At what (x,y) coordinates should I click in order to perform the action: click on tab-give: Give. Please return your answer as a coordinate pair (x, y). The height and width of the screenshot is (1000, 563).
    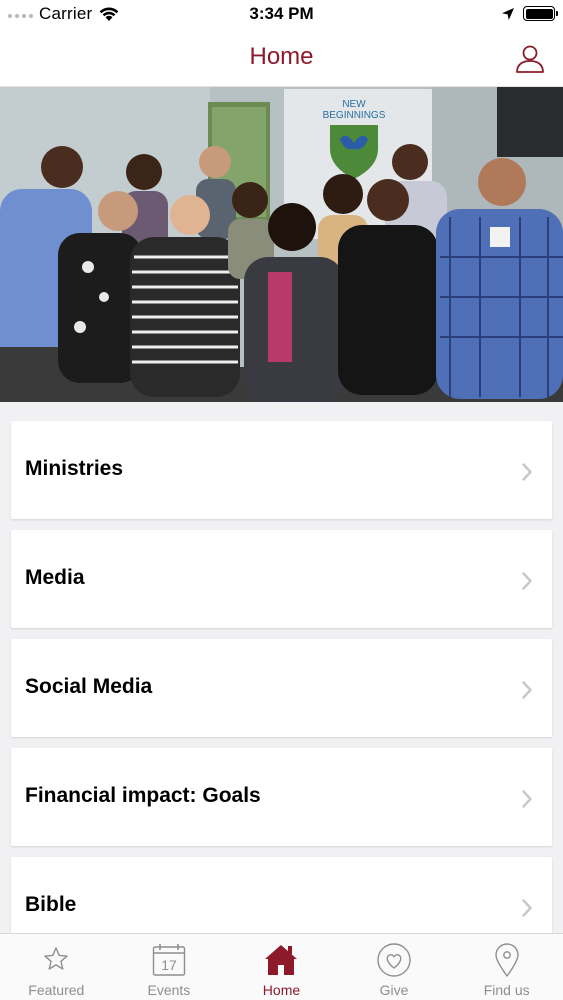
    Looking at the image, I should click on (394, 967).